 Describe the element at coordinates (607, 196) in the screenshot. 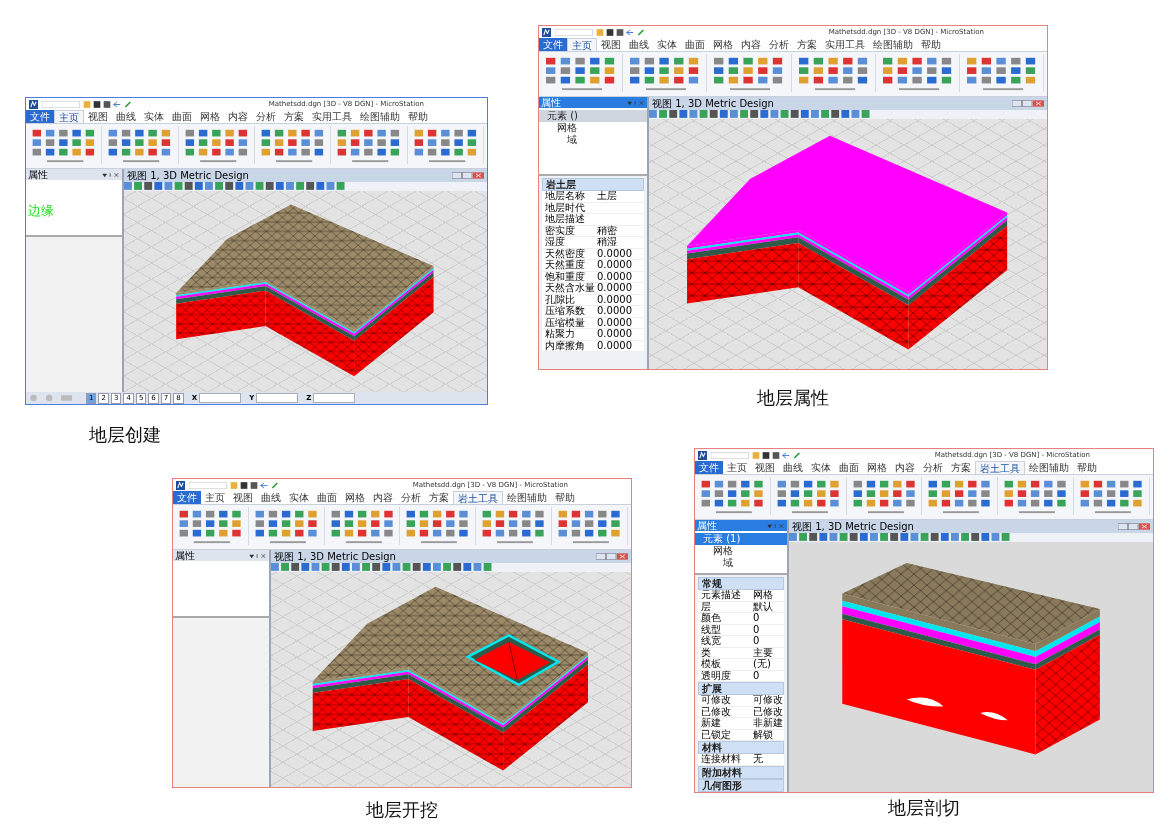

I see `property-value: 土层` at that location.